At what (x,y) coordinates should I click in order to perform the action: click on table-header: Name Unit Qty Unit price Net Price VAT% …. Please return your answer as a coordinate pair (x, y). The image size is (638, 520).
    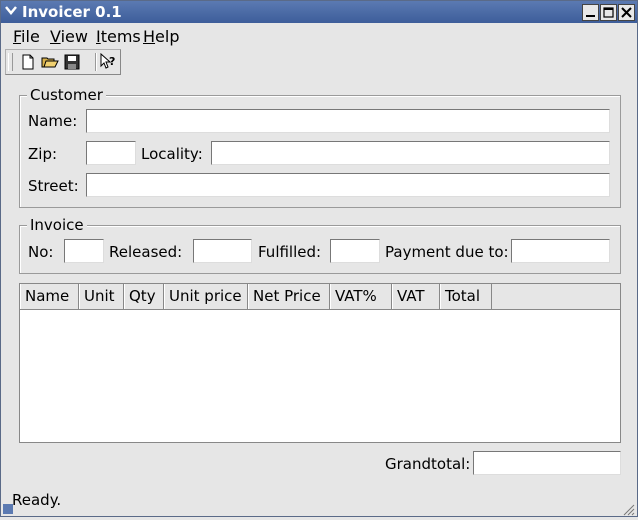
    Looking at the image, I should click on (320, 297).